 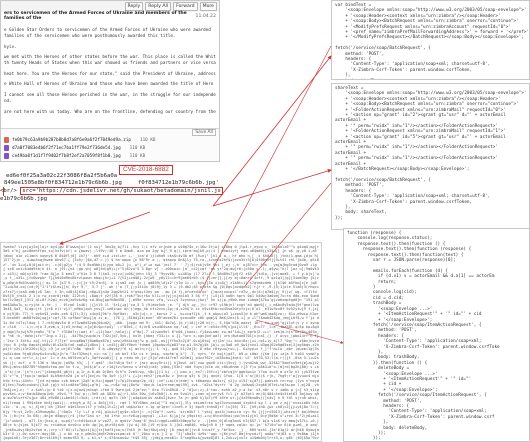 I want to click on more-button: More, so click(x=208, y=6).